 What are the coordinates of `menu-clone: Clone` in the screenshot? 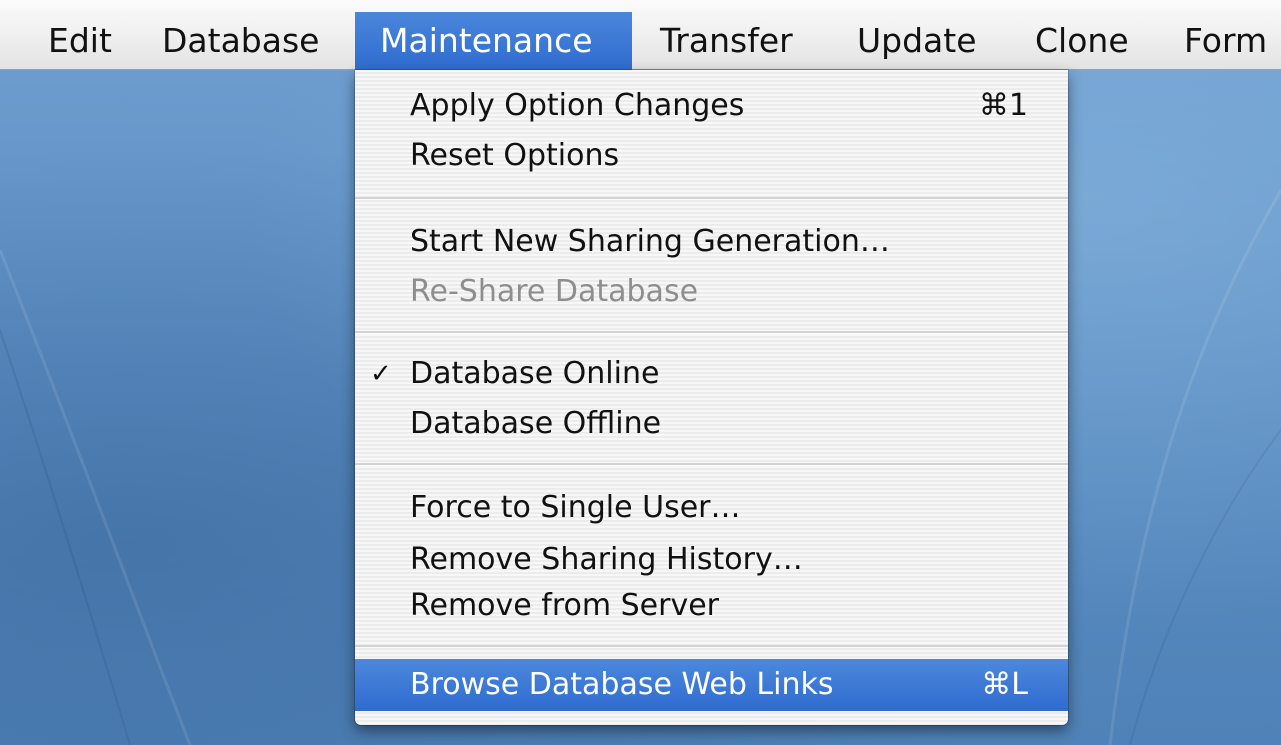 It's located at (1095, 41).